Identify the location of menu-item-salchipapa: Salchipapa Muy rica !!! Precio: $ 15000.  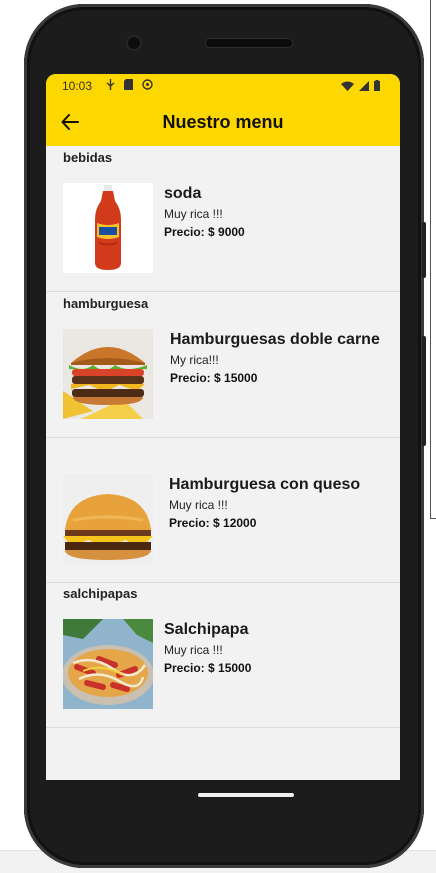
(223, 655).